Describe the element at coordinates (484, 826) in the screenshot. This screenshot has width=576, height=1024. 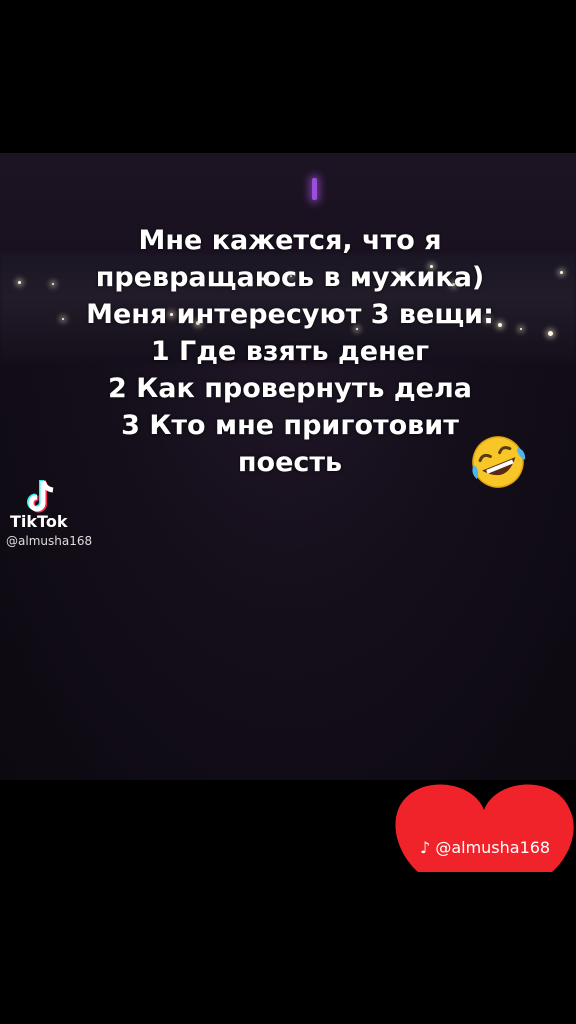
I see `red-heart-icon` at that location.